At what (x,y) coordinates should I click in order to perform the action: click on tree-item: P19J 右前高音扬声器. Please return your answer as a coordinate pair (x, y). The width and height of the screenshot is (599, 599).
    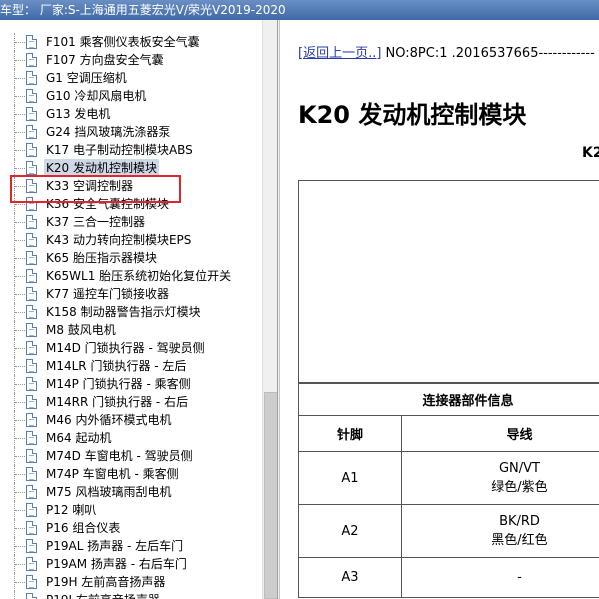
    Looking at the image, I should click on (131, 595).